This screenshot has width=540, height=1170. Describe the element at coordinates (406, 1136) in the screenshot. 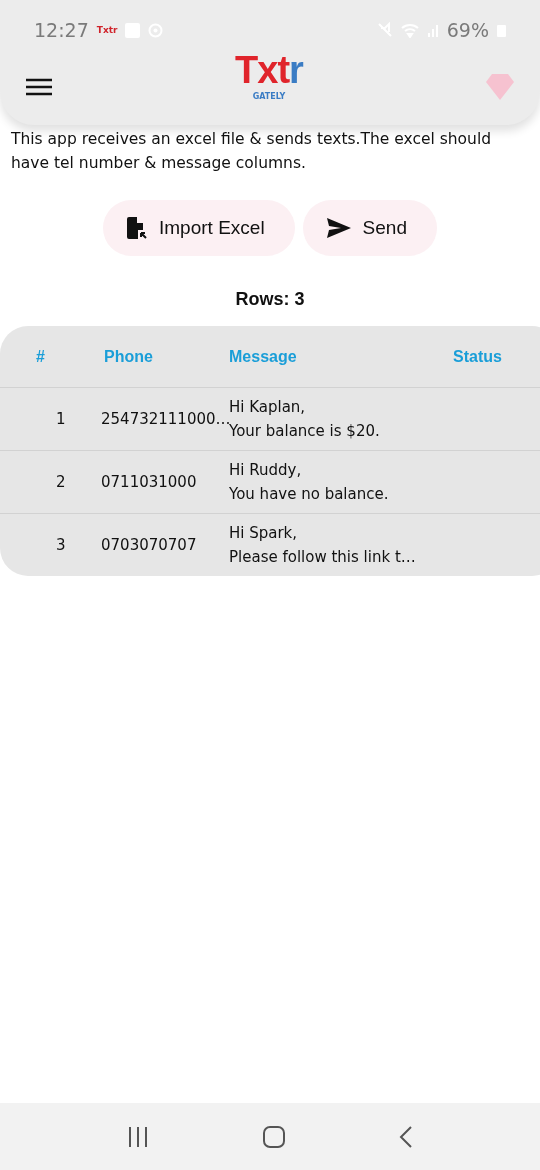

I see `back-icon` at that location.